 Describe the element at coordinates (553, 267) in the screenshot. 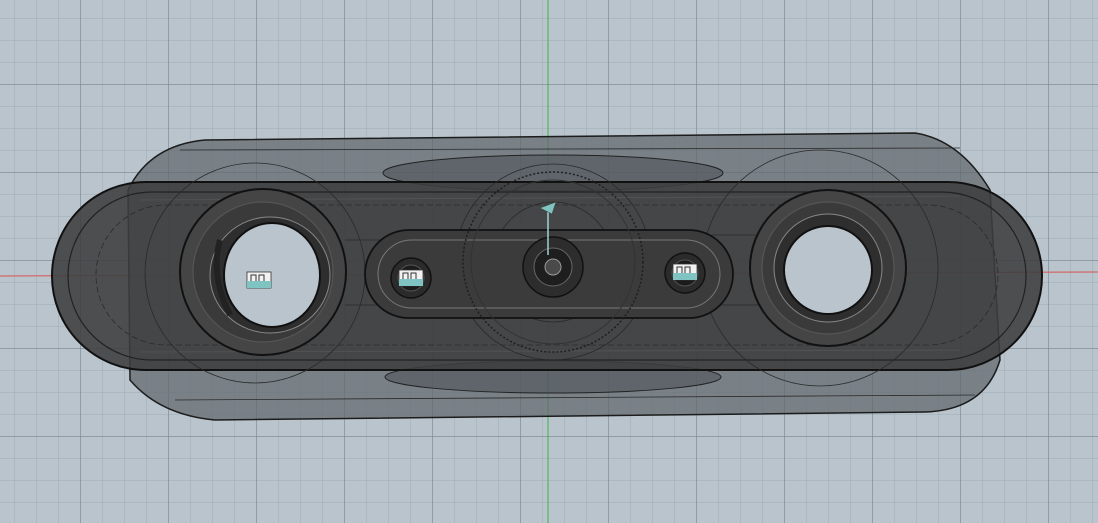

I see `center-camera` at that location.